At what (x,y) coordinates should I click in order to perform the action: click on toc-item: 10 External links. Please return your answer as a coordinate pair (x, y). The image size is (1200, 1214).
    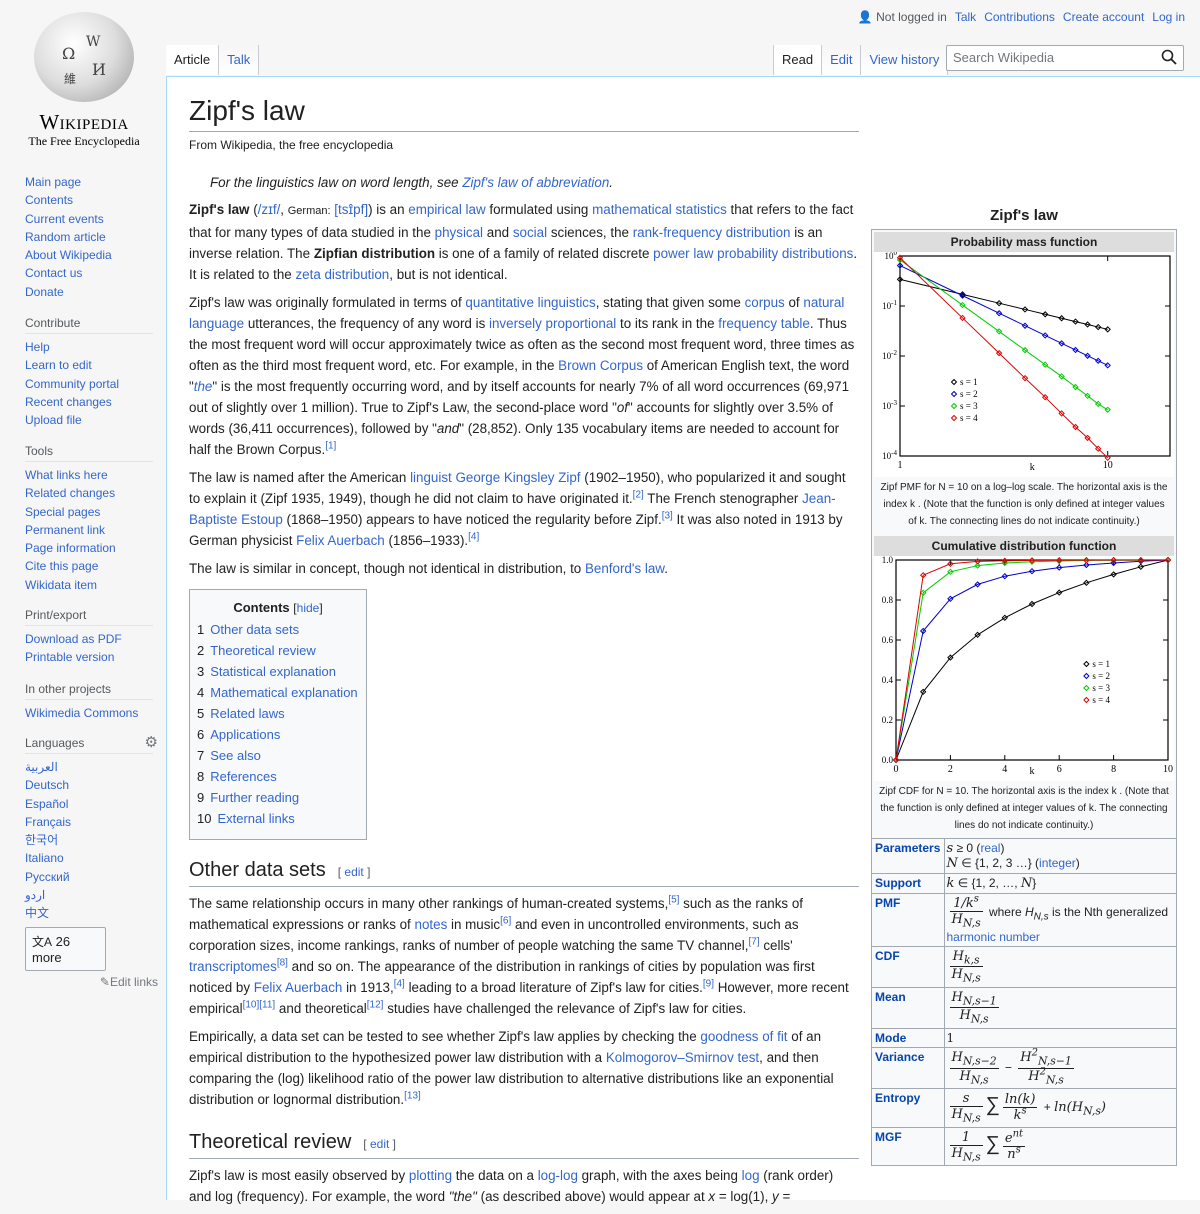
    Looking at the image, I should click on (278, 818).